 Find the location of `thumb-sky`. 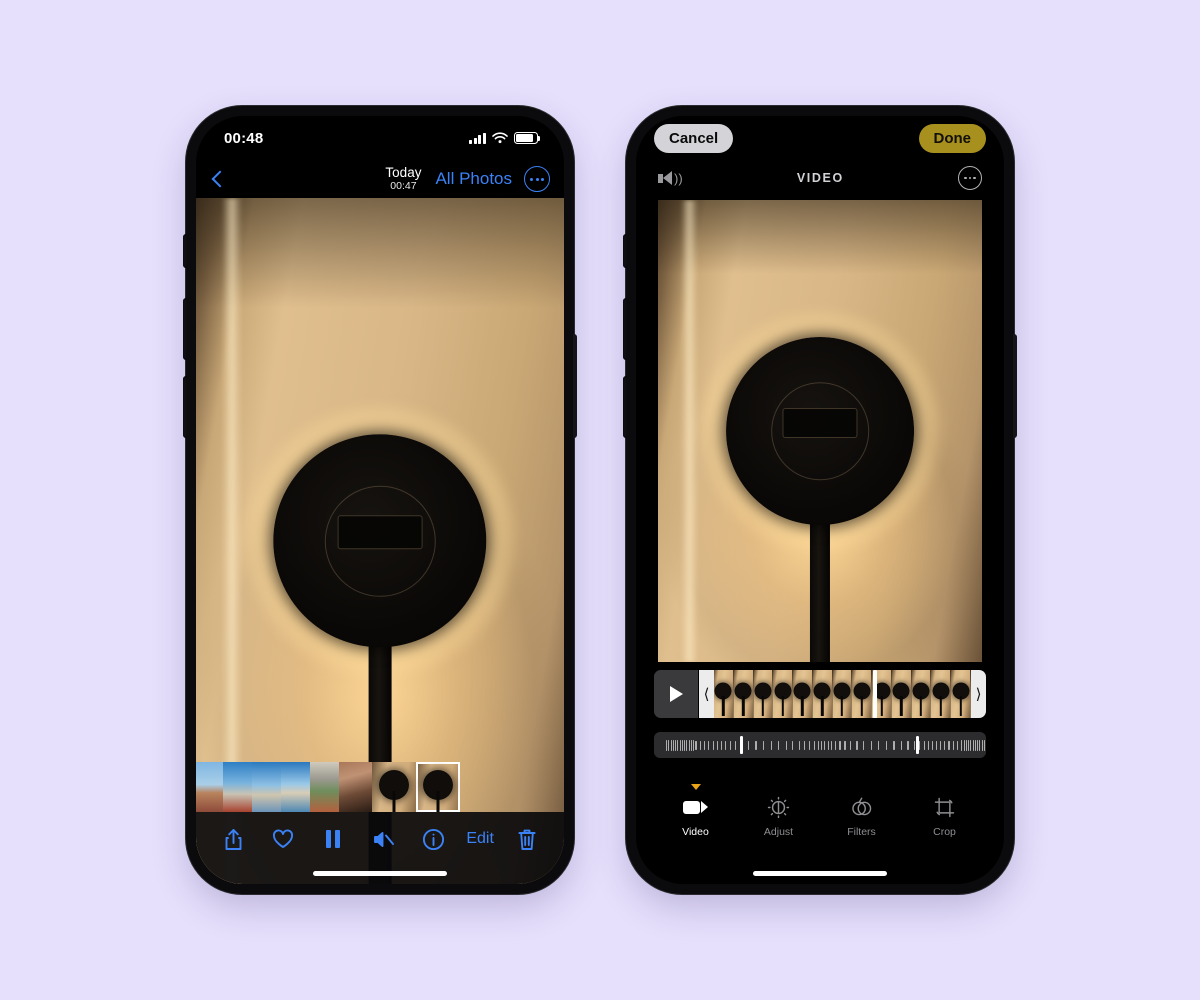

thumb-sky is located at coordinates (209, 787).